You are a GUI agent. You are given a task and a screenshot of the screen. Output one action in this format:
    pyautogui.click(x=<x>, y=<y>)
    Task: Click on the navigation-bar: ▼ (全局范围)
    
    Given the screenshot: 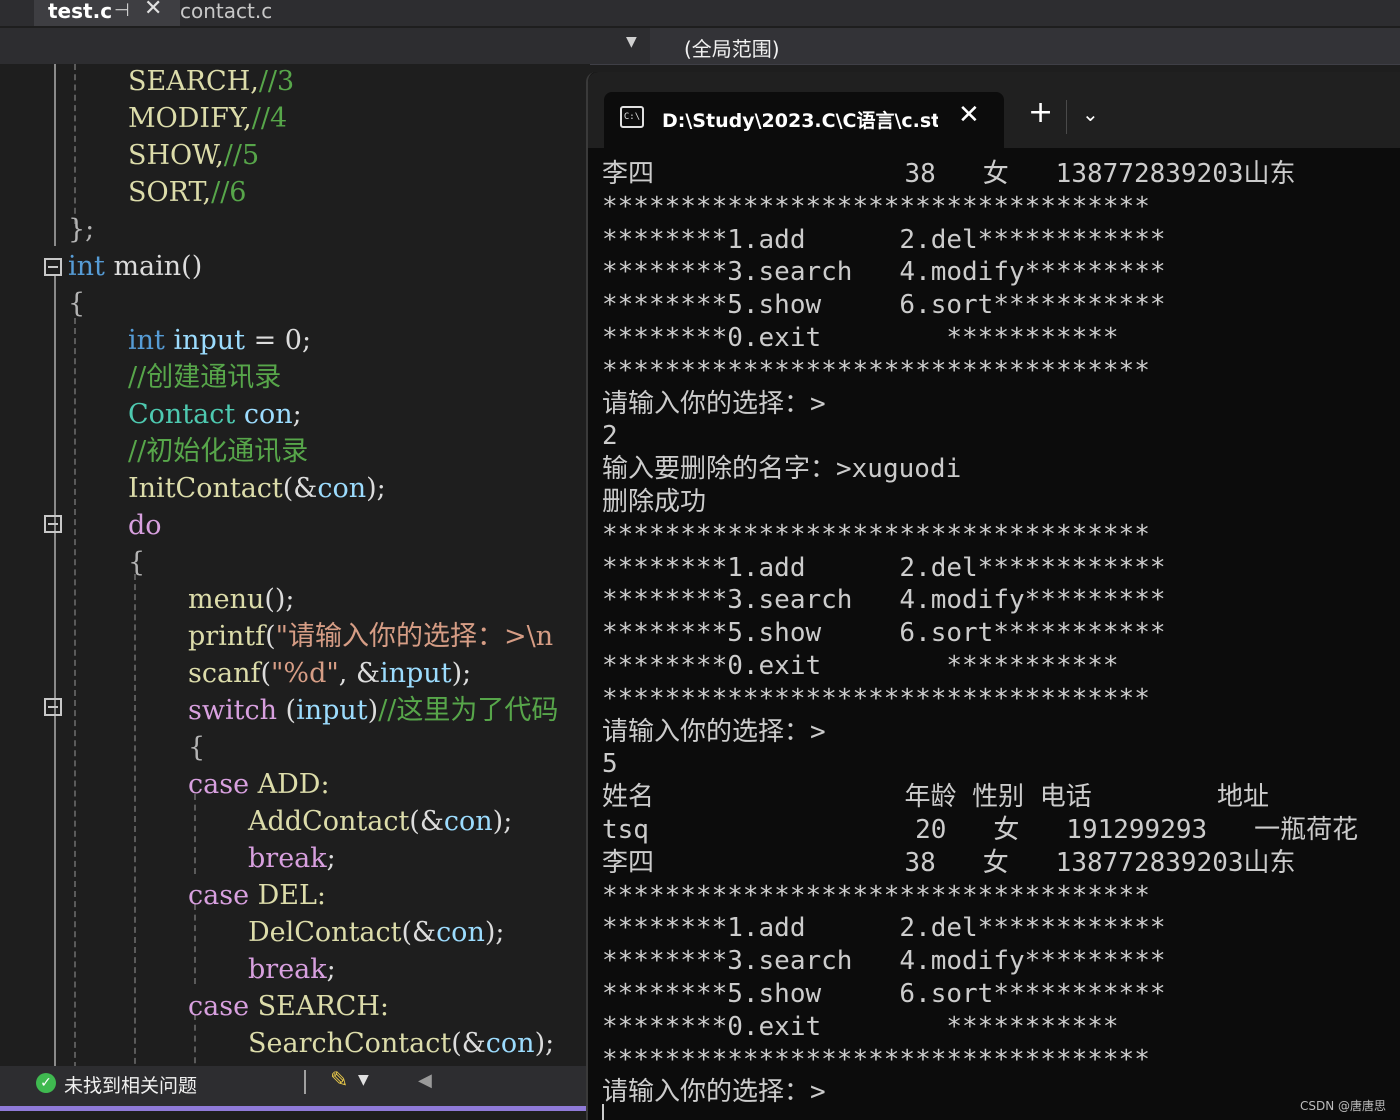 What is the action you would take?
    pyautogui.click(x=700, y=46)
    